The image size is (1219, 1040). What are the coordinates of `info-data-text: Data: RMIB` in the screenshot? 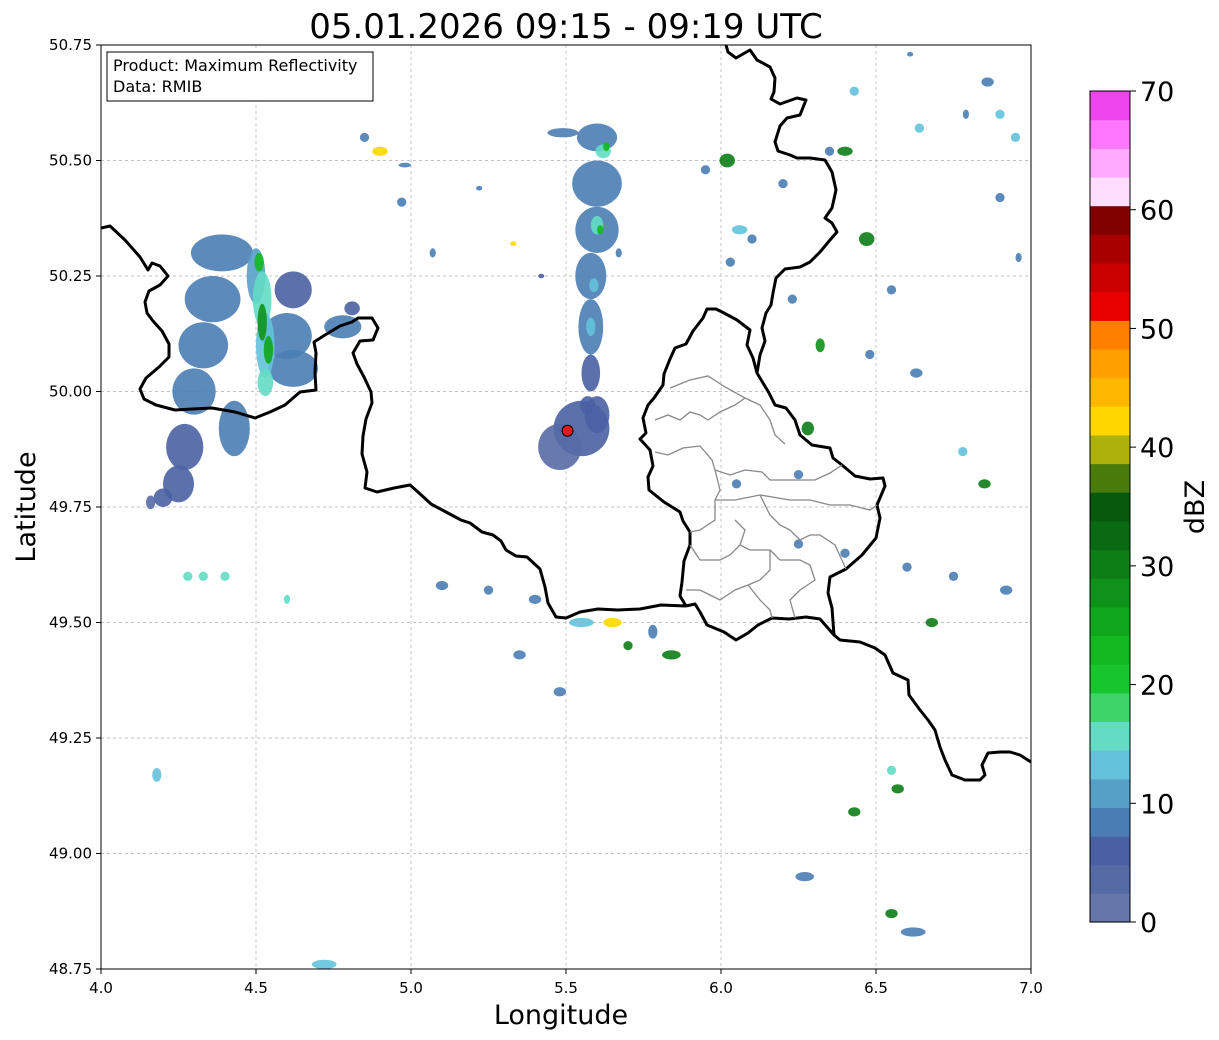 It's located at (157, 86).